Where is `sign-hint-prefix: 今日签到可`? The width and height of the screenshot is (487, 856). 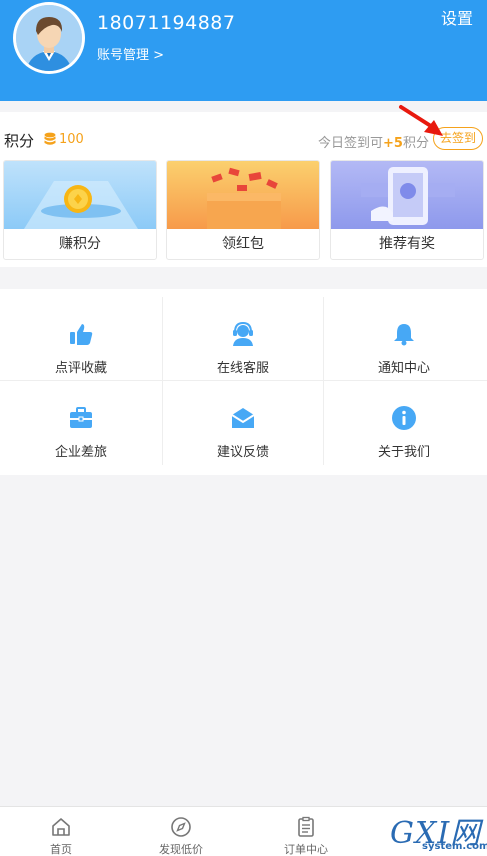 sign-hint-prefix: 今日签到可 is located at coordinates (351, 143).